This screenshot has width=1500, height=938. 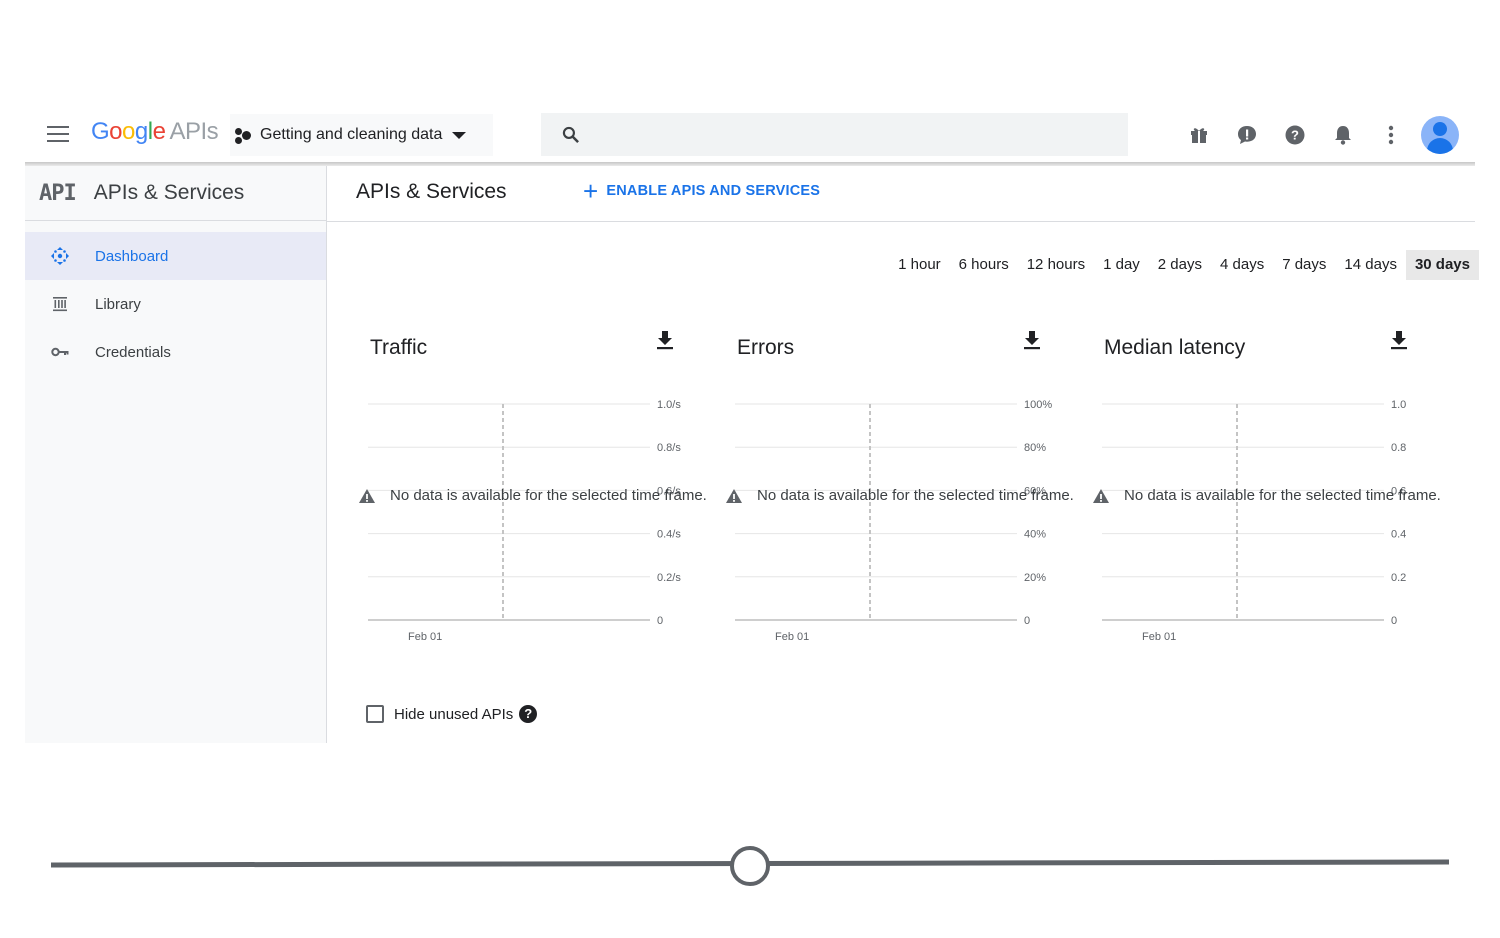 What do you see at coordinates (834, 134) in the screenshot?
I see `search-input` at bounding box center [834, 134].